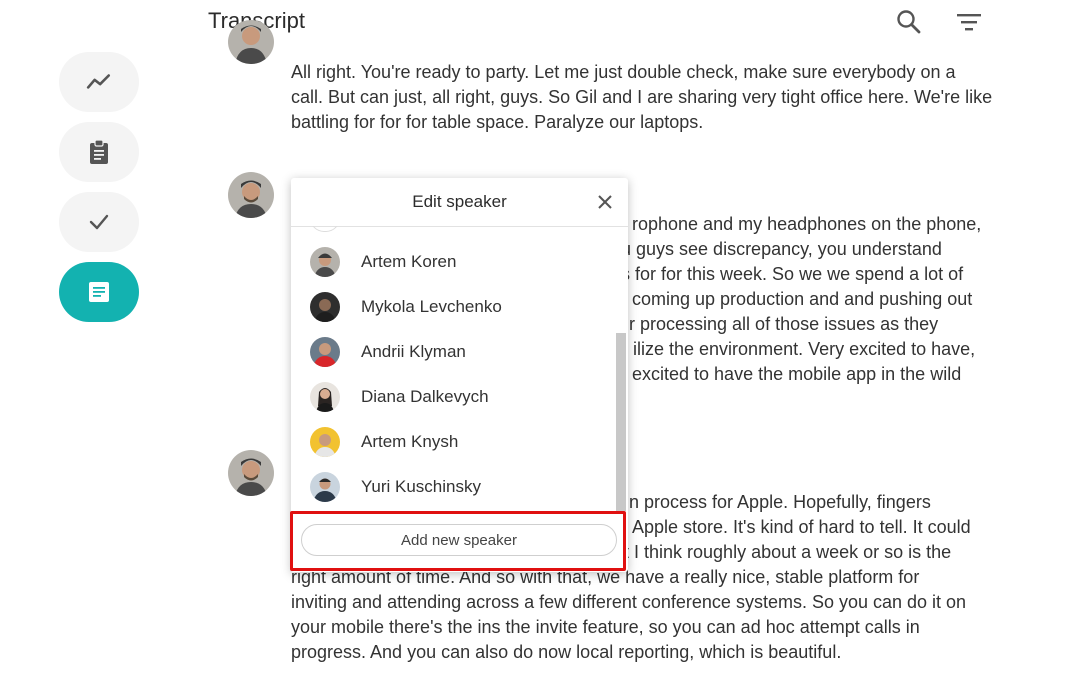 The width and height of the screenshot is (1091, 678). I want to click on nav-check-button, so click(99, 222).